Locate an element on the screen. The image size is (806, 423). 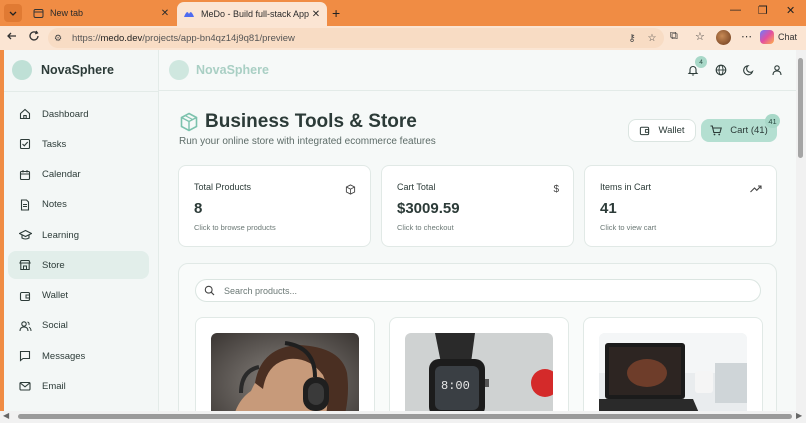
sidebar-item-notes: Notes is located at coordinates (78, 205).